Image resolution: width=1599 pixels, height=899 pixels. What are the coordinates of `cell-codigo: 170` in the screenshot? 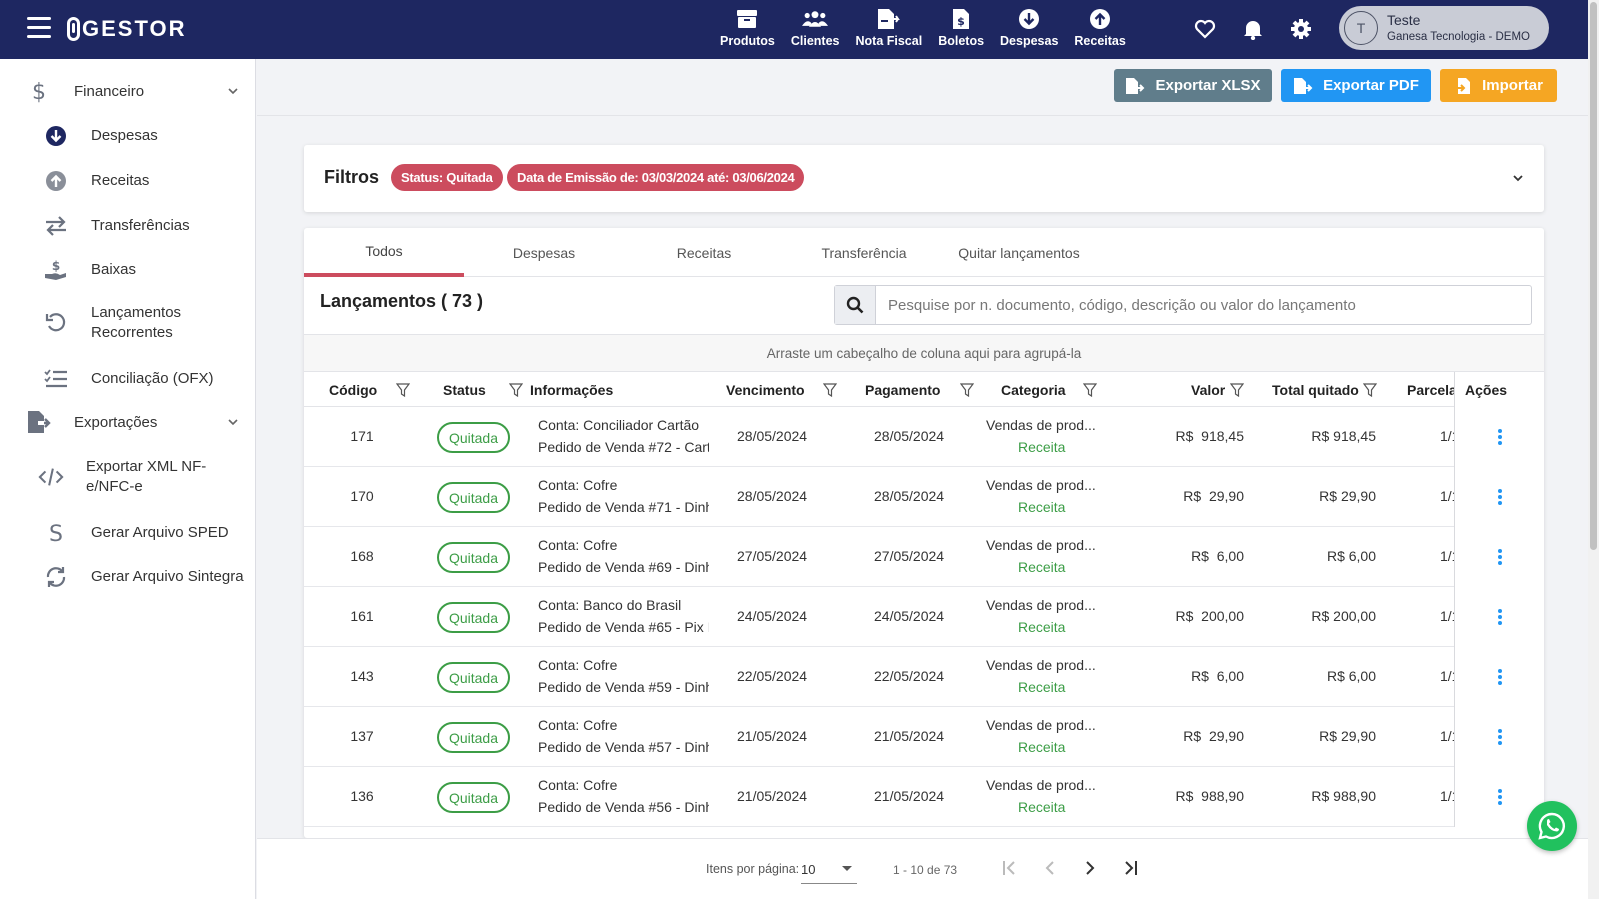 It's located at (362, 496).